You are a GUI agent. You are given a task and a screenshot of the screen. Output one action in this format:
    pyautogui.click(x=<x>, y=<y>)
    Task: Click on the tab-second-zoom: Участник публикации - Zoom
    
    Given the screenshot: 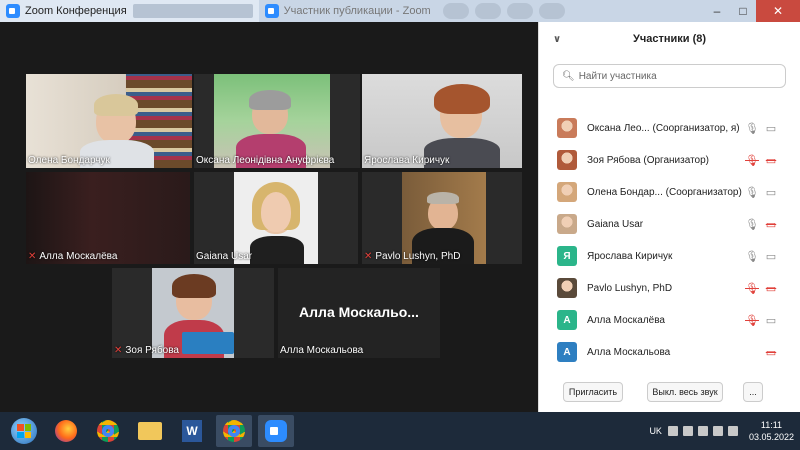 What is the action you would take?
    pyautogui.click(x=348, y=11)
    